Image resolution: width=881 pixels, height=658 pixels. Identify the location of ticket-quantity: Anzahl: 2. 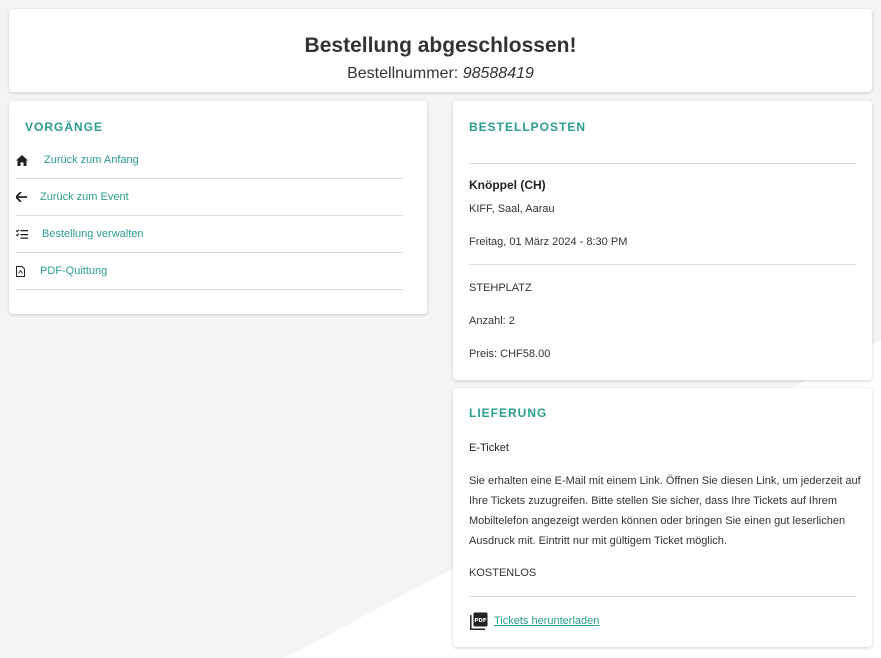
(492, 321).